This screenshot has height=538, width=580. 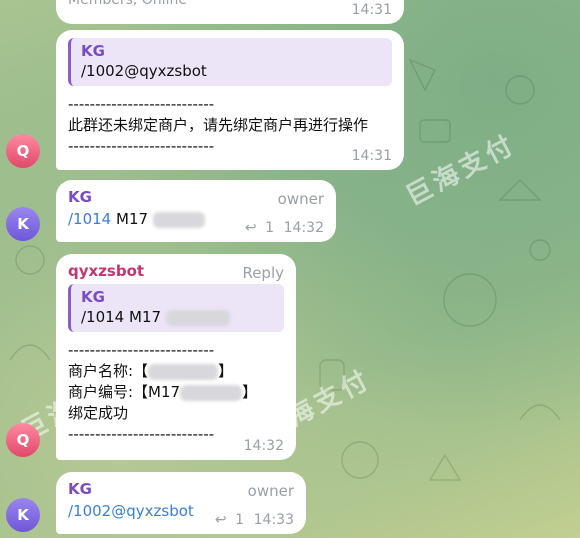 I want to click on message-bubble-partial: Members, Online 14:31, so click(x=230, y=12).